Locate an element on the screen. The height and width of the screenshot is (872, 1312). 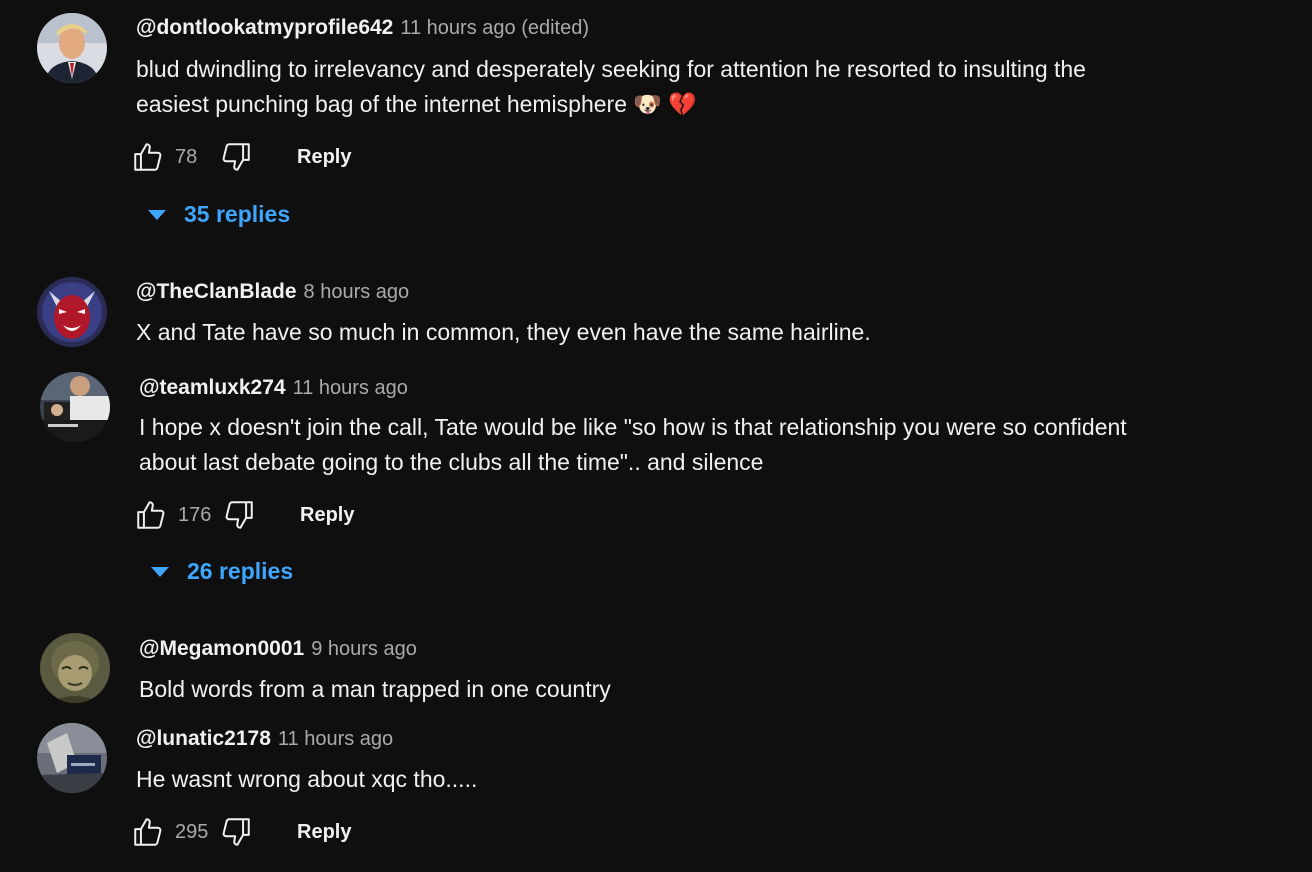
comment-author: @teamluxk274 is located at coordinates (212, 388).